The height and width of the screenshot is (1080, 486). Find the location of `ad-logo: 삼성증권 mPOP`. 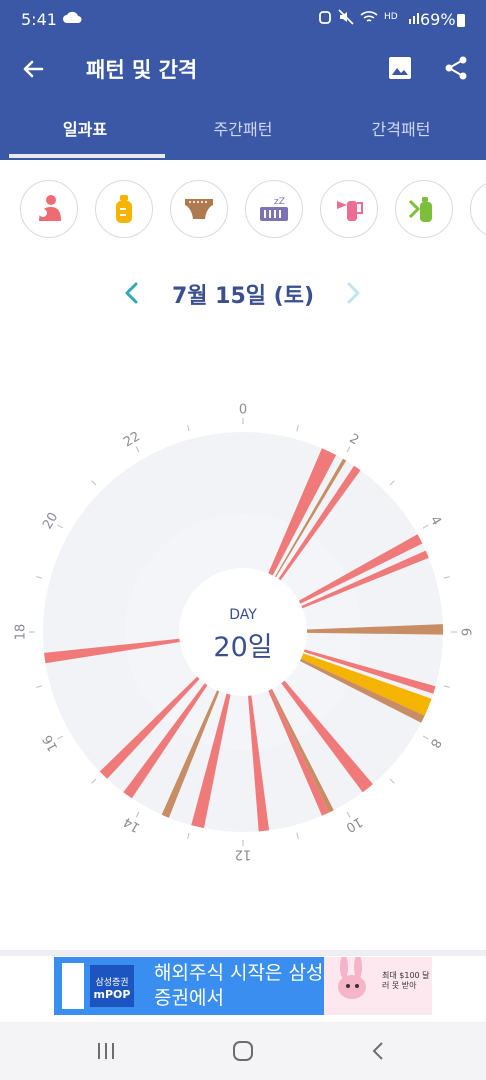

ad-logo: 삼성증권 mPOP is located at coordinates (112, 986).